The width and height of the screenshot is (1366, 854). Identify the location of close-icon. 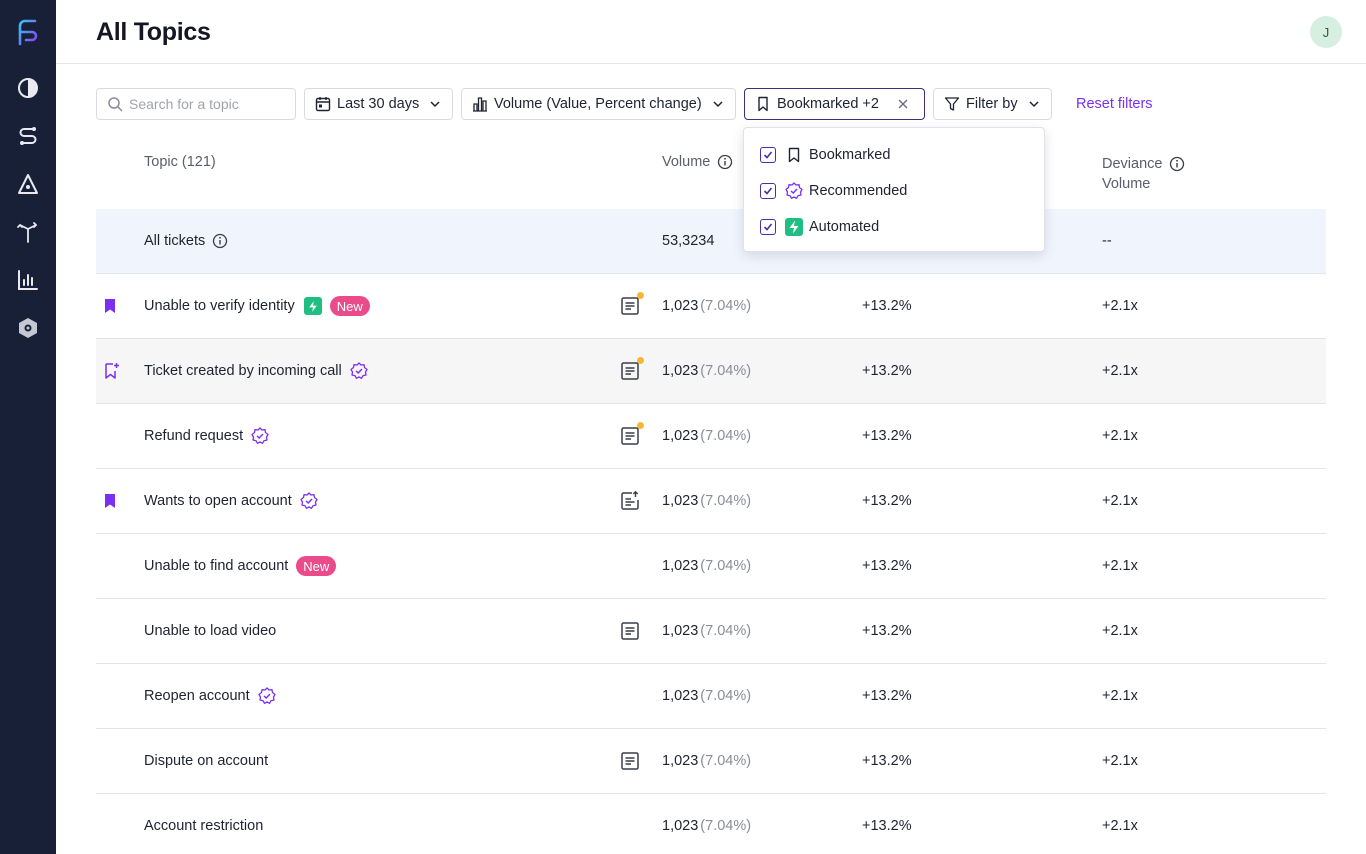
(903, 104).